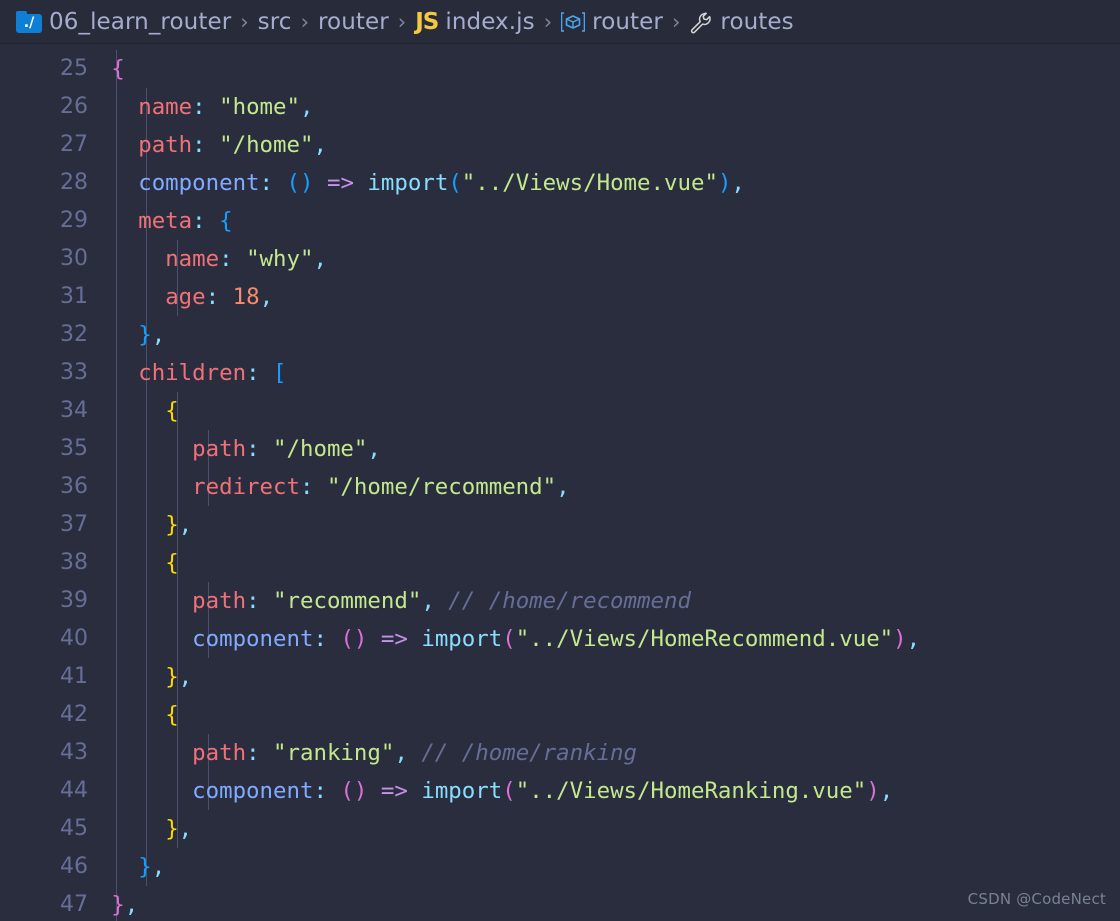 The width and height of the screenshot is (1120, 921). Describe the element at coordinates (360, 753) in the screenshot. I see `code-line: path: "ranking", // /home/ranking` at that location.